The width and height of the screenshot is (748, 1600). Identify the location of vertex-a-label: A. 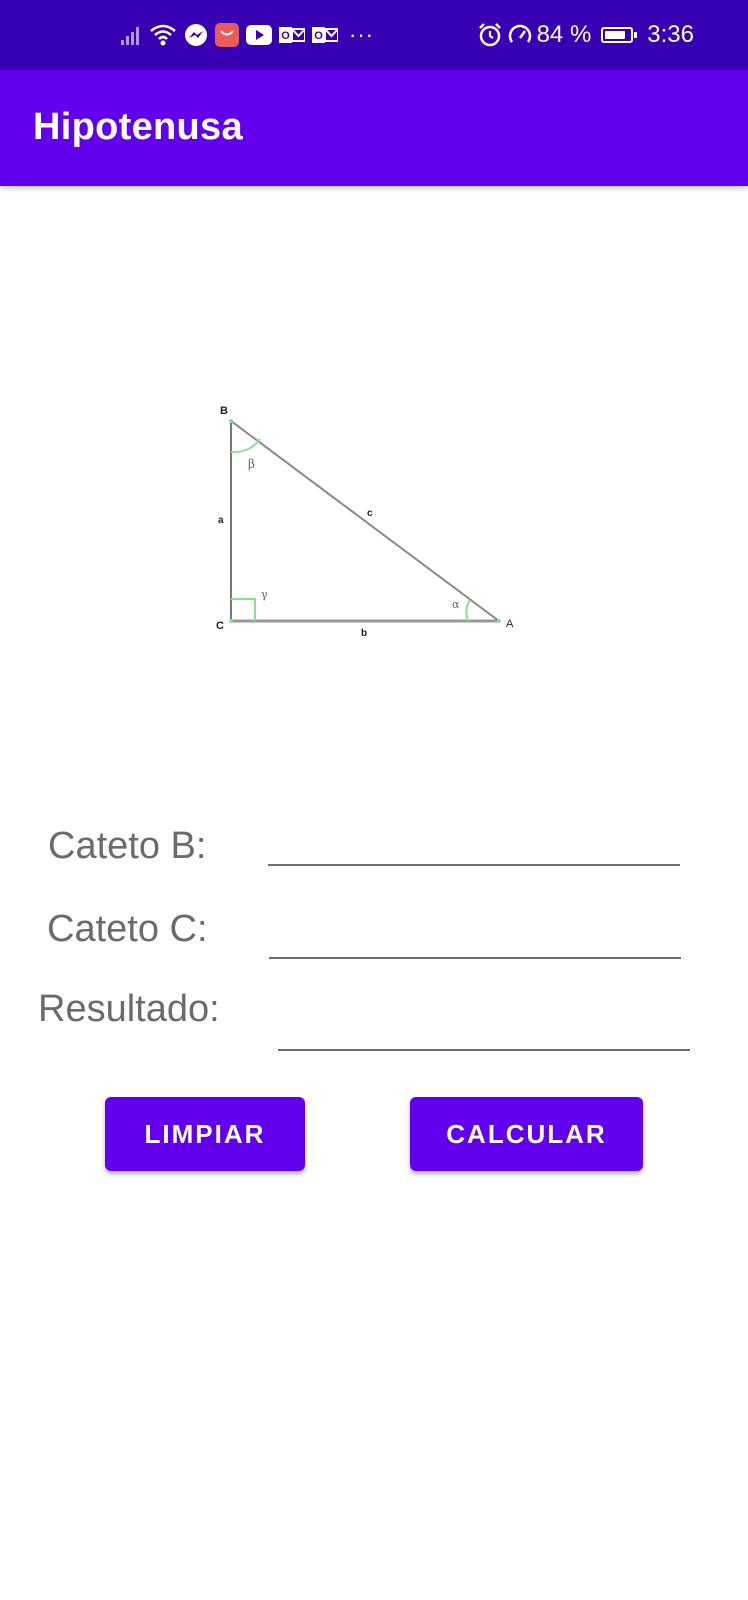
(510, 624).